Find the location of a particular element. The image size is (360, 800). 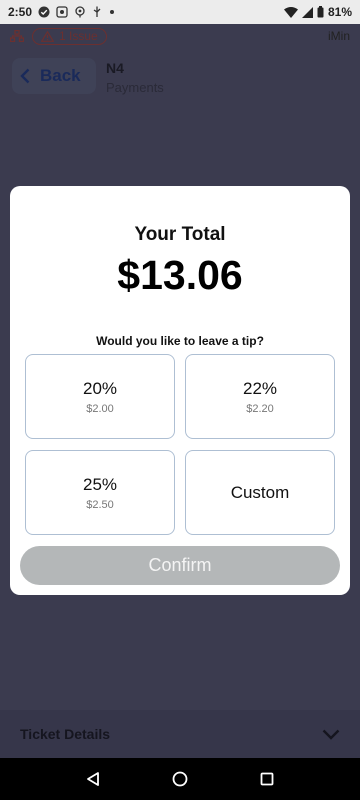

status-right: 81% is located at coordinates (317, 12).